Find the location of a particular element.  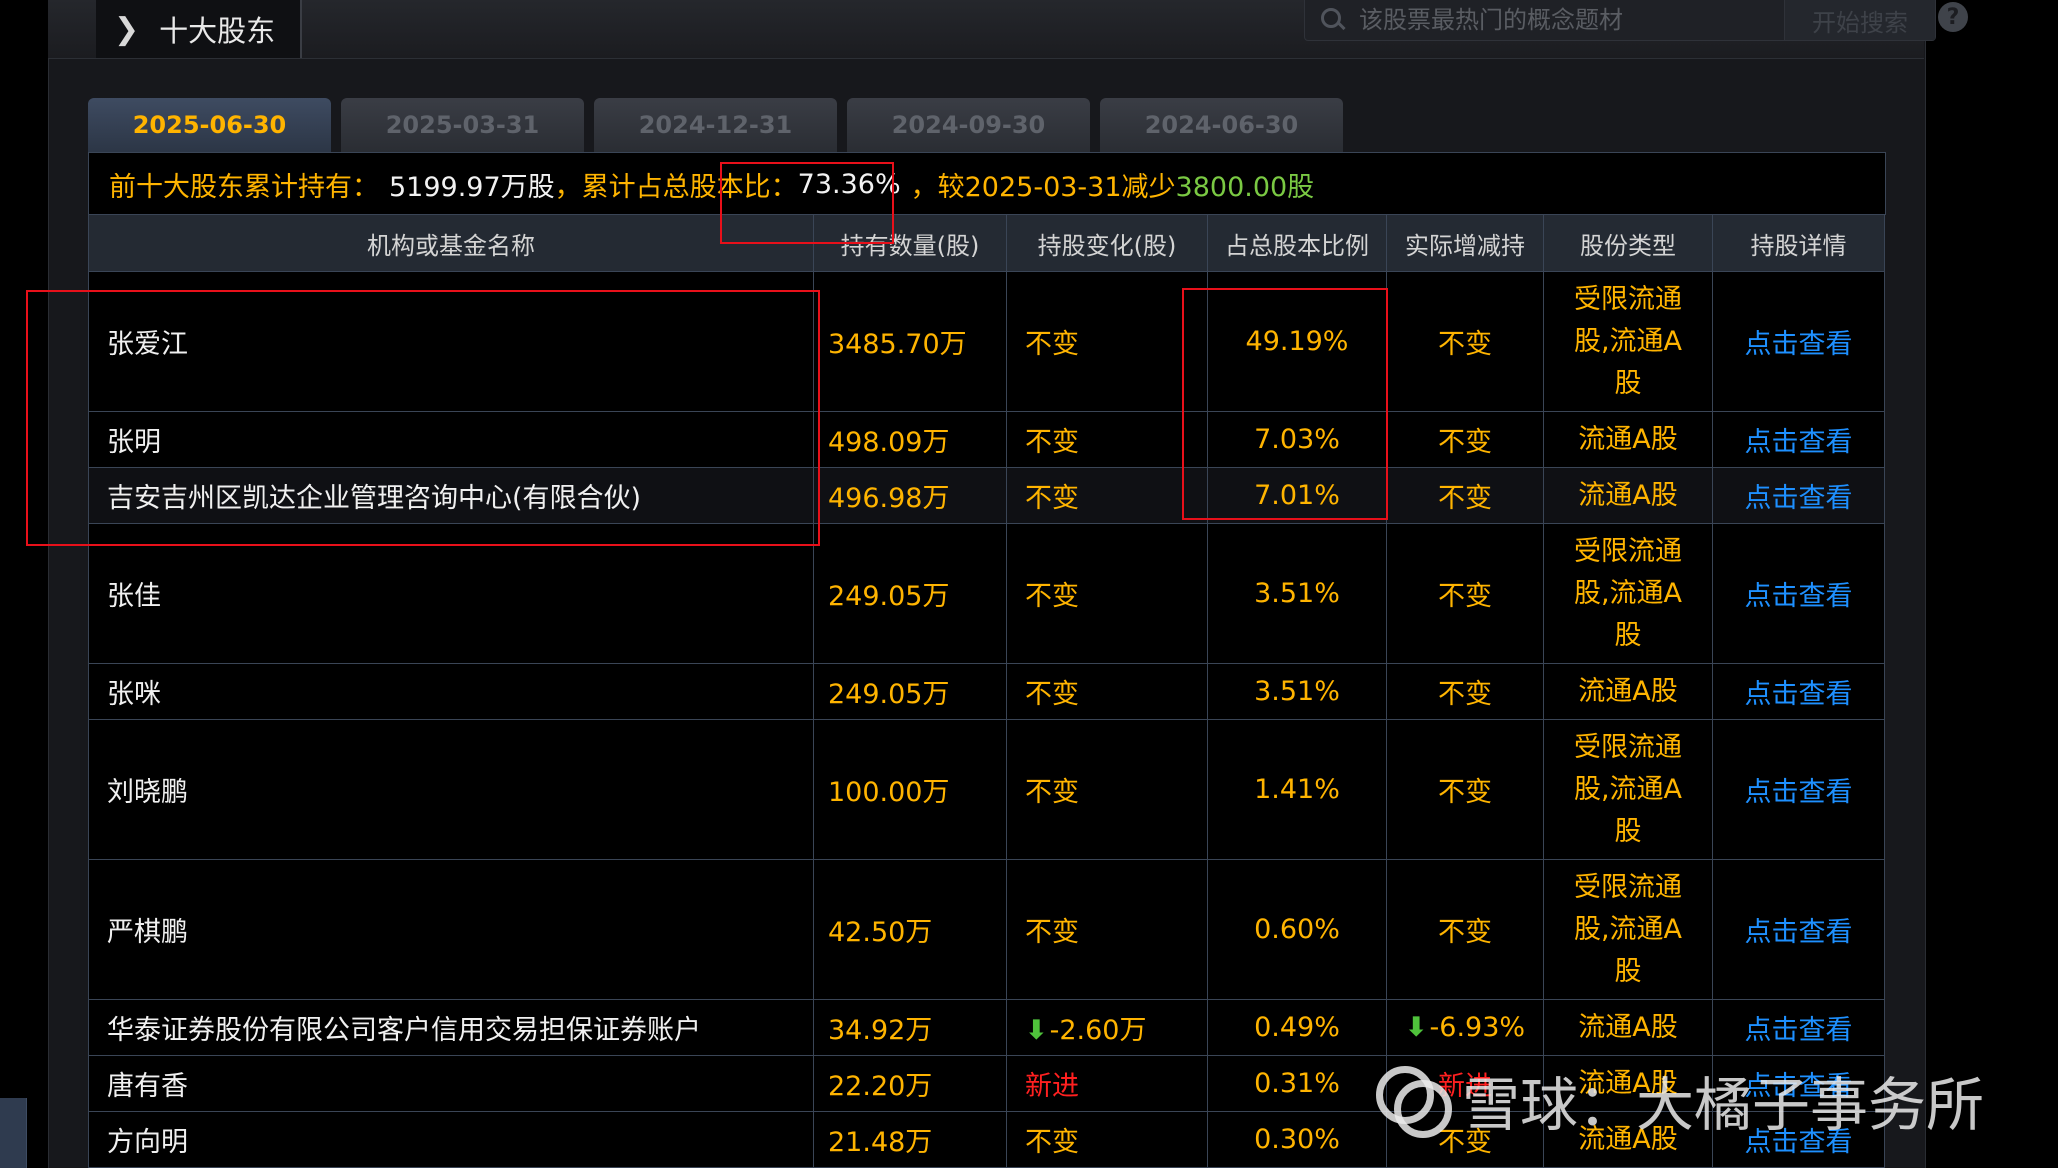

help-icon: ? is located at coordinates (1953, 17).